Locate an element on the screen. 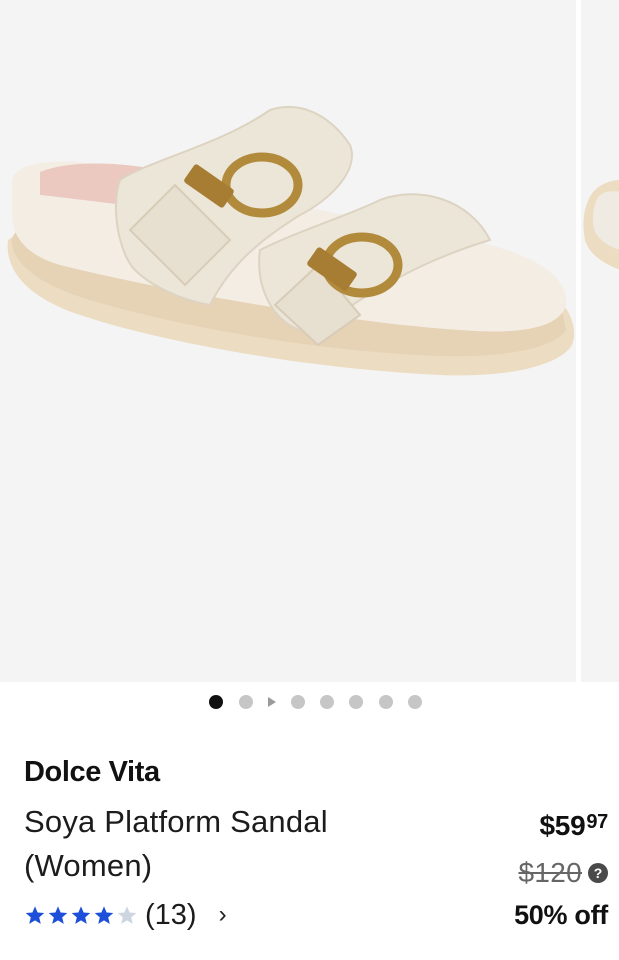 The height and width of the screenshot is (960, 619). chevron-right-icon: › is located at coordinates (222, 914).